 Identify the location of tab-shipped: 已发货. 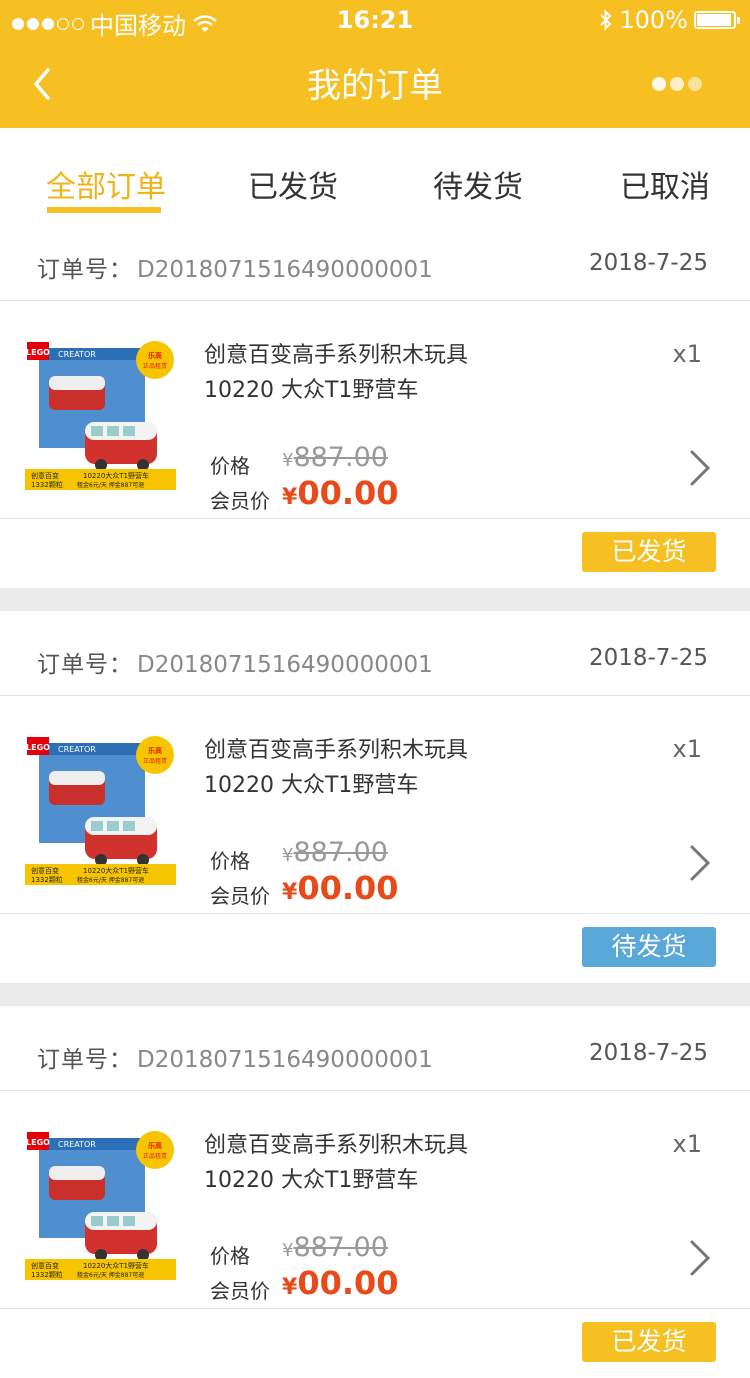
(293, 184).